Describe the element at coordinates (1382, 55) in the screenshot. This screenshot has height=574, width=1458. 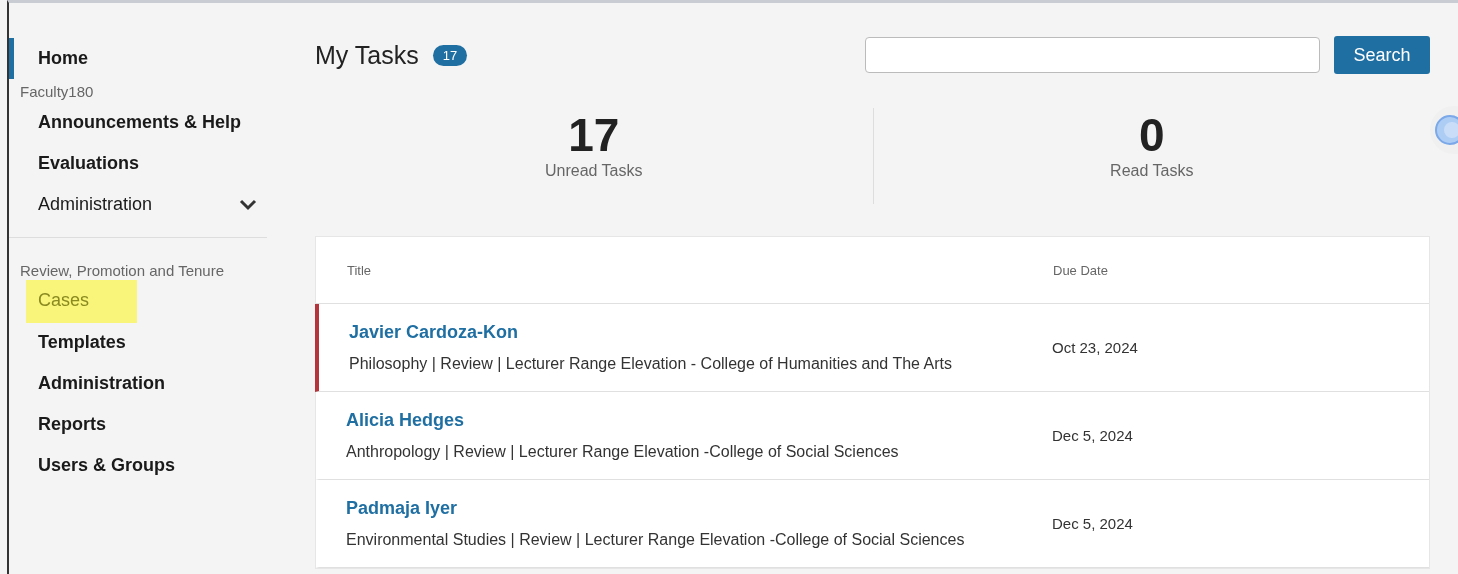
I see `search-button: Search` at that location.